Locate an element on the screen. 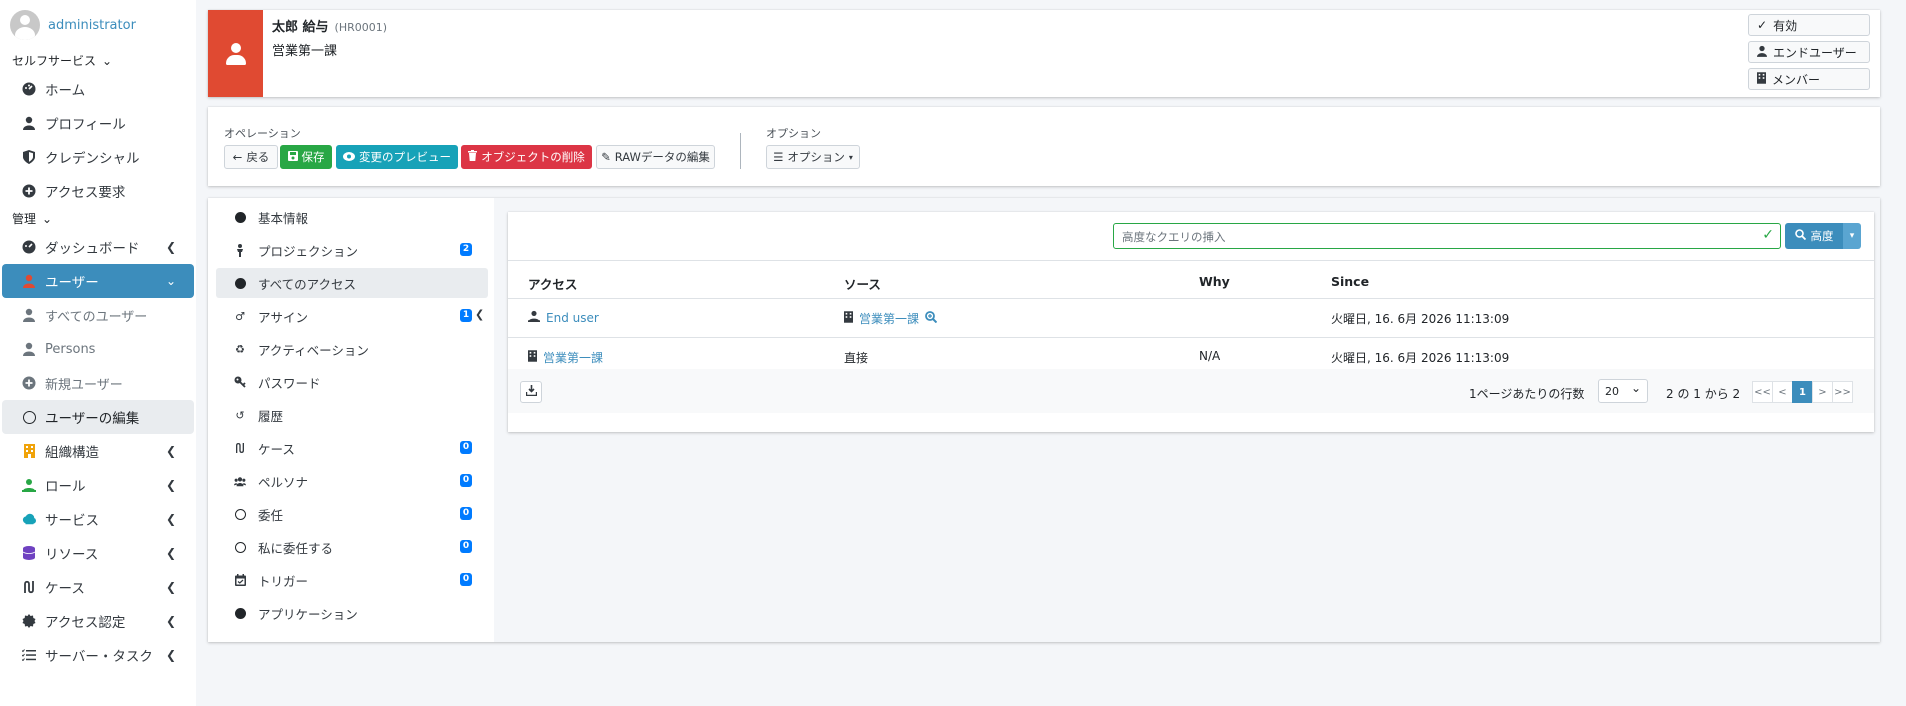 This screenshot has width=1906, height=706. caret-down-icon: ▾ is located at coordinates (1852, 236).